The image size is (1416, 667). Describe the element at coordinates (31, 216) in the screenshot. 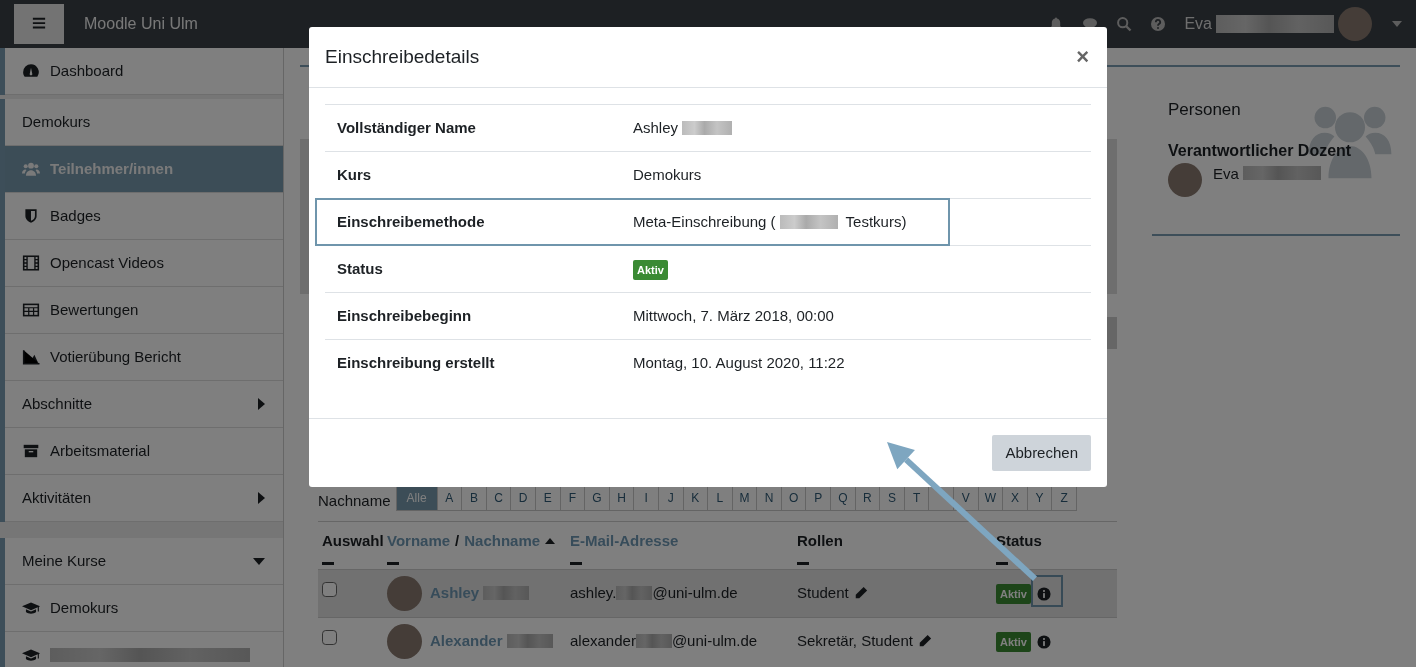

I see `shield-icon` at that location.